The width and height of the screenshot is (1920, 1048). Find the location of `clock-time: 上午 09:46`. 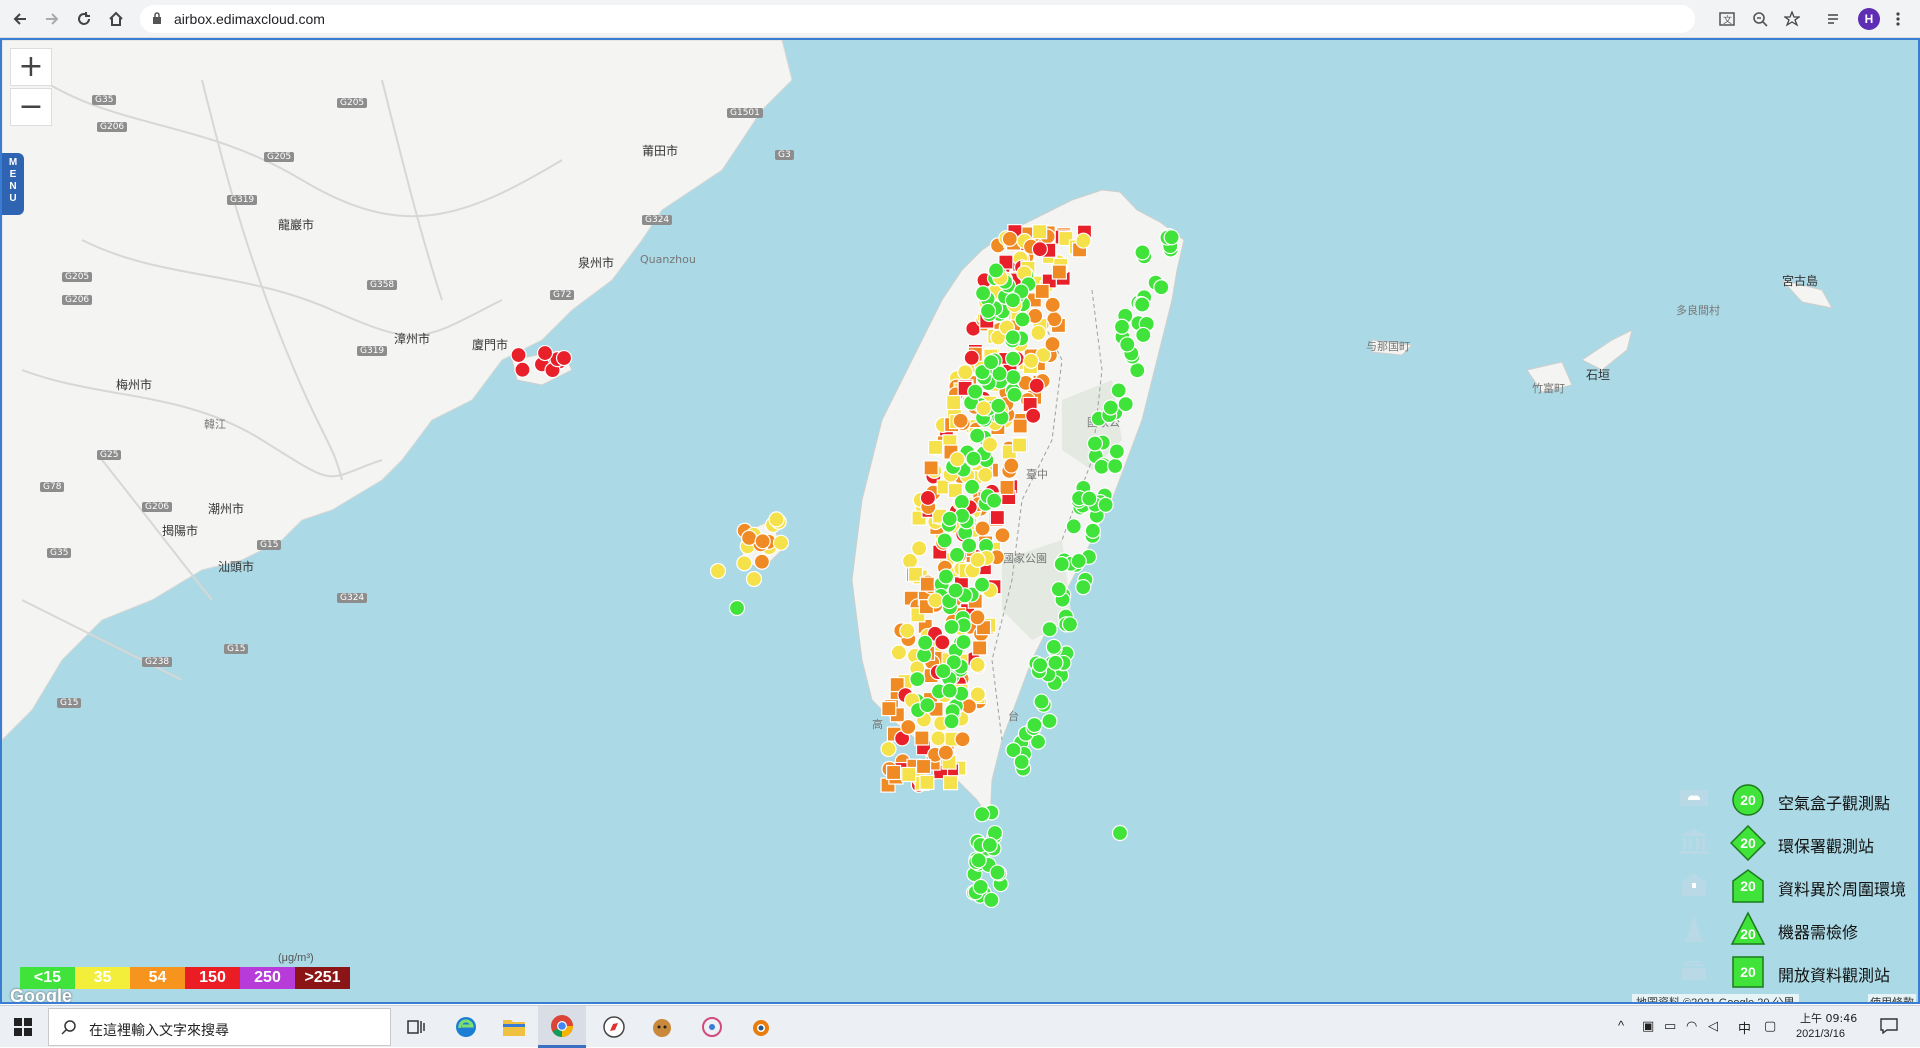

clock-time: 上午 09:46 is located at coordinates (1828, 1018).